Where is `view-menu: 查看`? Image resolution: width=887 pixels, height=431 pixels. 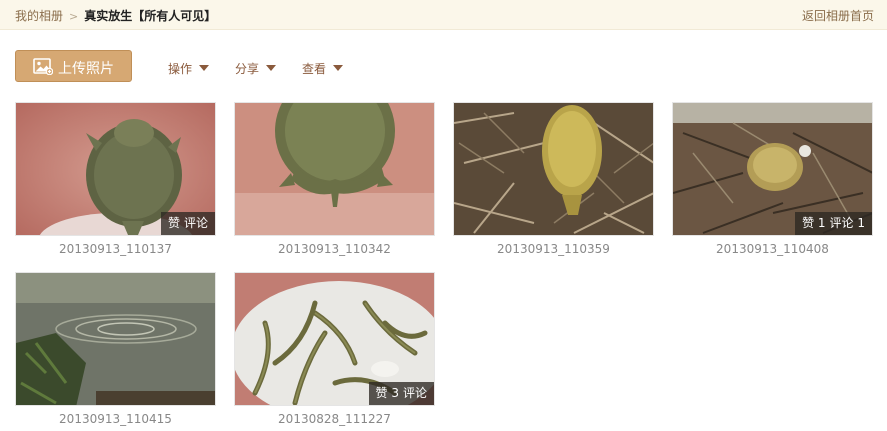 view-menu: 查看 is located at coordinates (323, 68).